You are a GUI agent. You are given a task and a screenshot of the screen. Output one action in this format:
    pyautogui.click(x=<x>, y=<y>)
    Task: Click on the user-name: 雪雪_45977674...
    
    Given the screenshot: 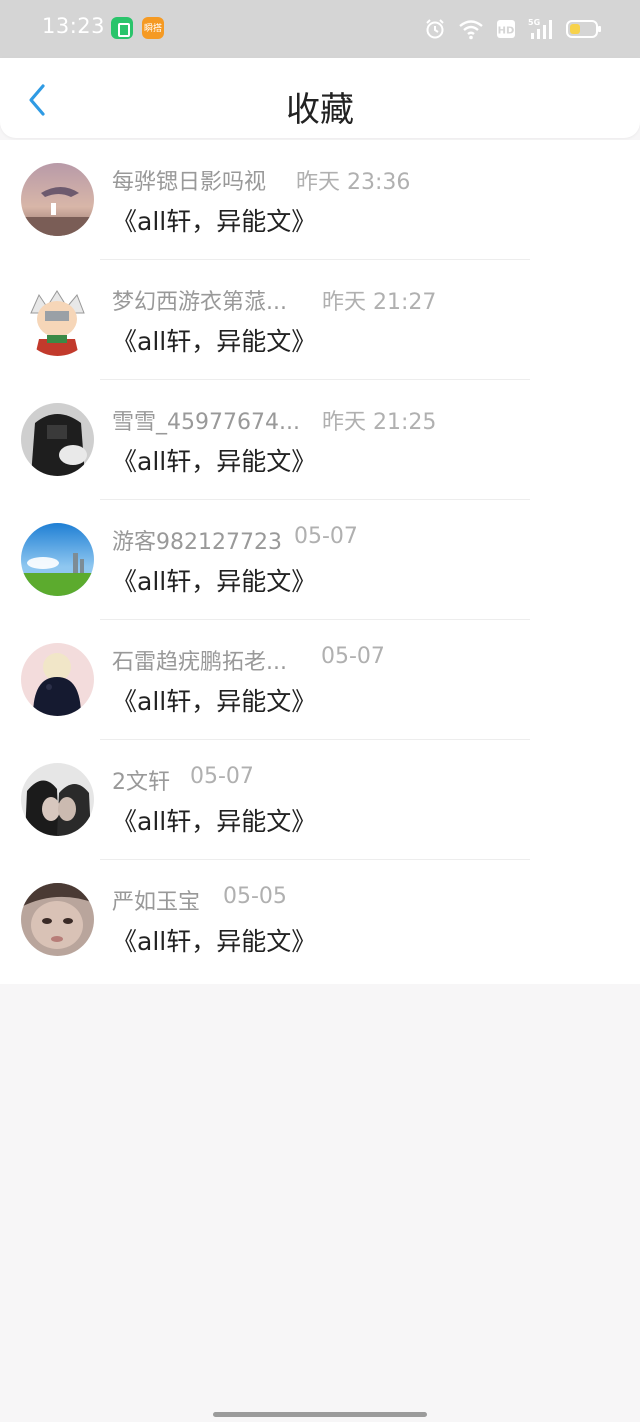 What is the action you would take?
    pyautogui.click(x=206, y=422)
    